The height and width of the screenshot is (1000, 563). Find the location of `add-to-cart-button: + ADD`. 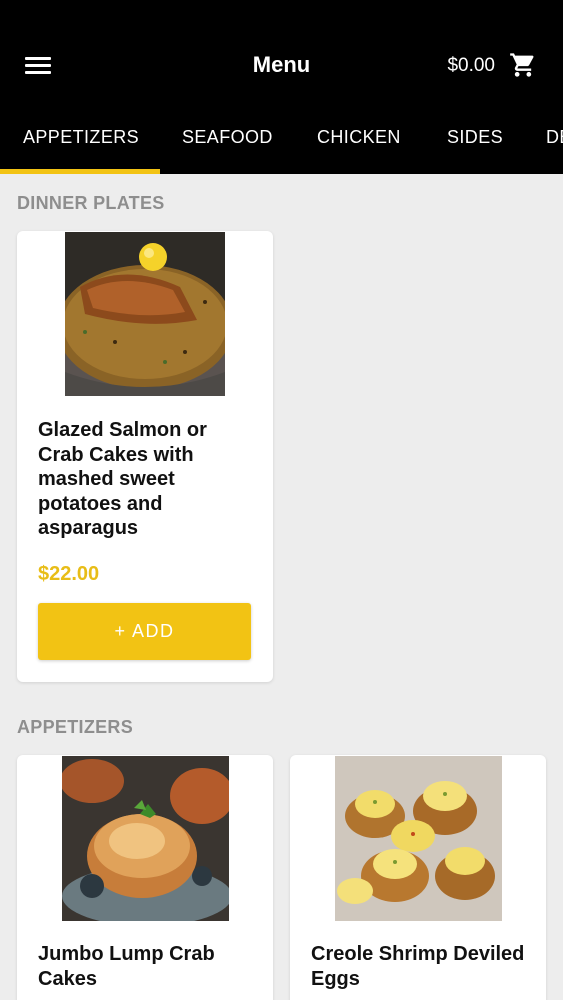

add-to-cart-button: + ADD is located at coordinates (144, 631).